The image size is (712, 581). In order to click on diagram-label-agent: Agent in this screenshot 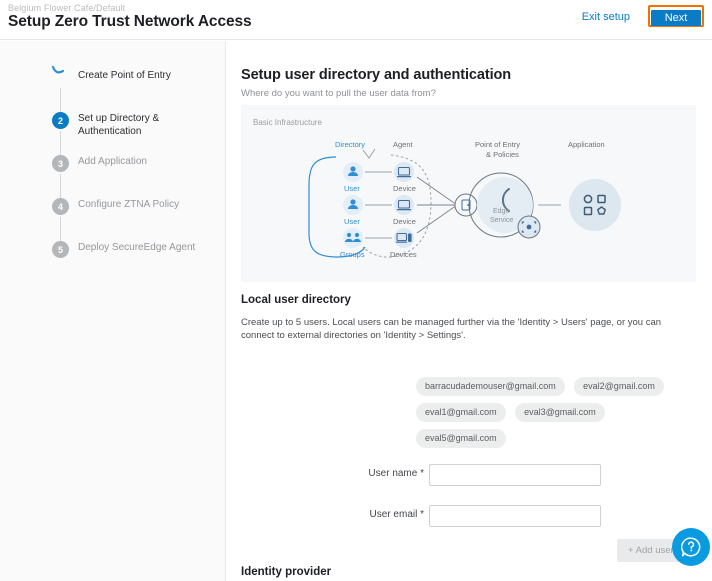, I will do `click(403, 144)`.